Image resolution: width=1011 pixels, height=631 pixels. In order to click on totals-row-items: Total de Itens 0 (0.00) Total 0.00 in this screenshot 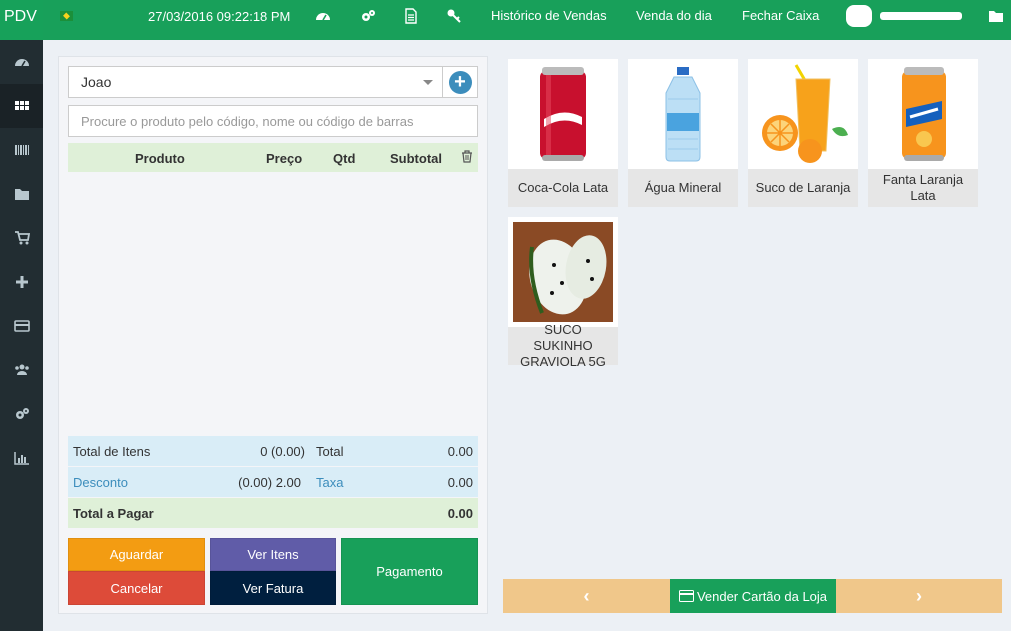, I will do `click(273, 451)`.